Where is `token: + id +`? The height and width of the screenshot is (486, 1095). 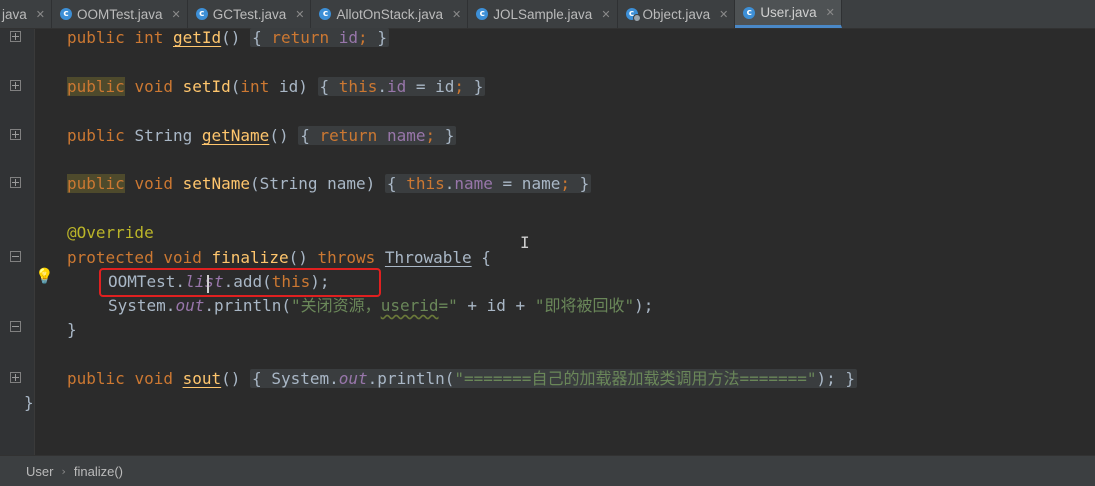
token: + id + is located at coordinates (496, 305).